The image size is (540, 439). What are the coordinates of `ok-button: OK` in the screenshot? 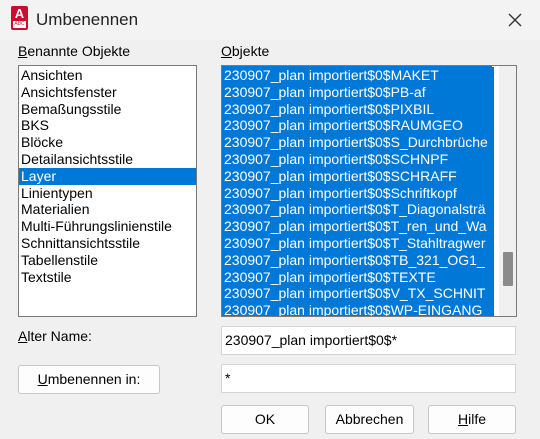 It's located at (265, 419).